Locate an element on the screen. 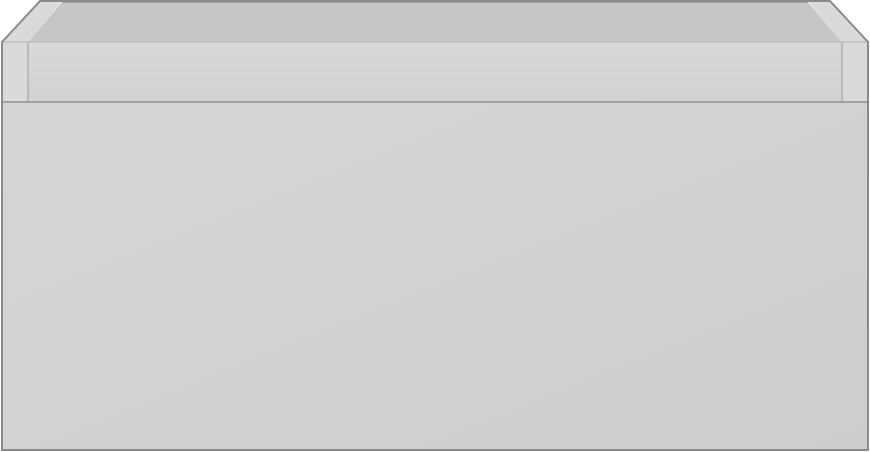  left-frame-post is located at coordinates (15, 72).